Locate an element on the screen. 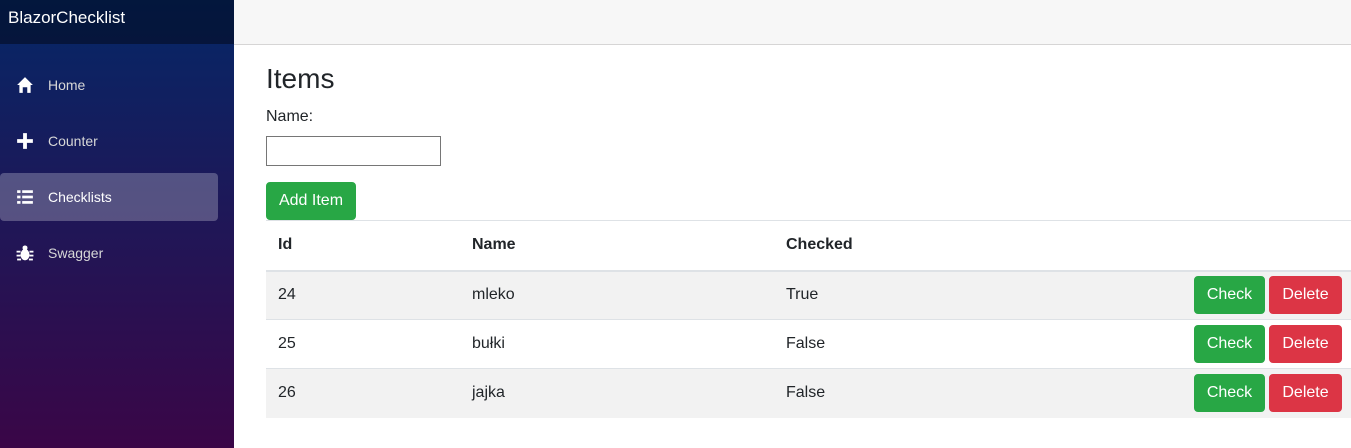 This screenshot has width=1351, height=448. sidebar-item-swagger: Swagger is located at coordinates (109, 253).